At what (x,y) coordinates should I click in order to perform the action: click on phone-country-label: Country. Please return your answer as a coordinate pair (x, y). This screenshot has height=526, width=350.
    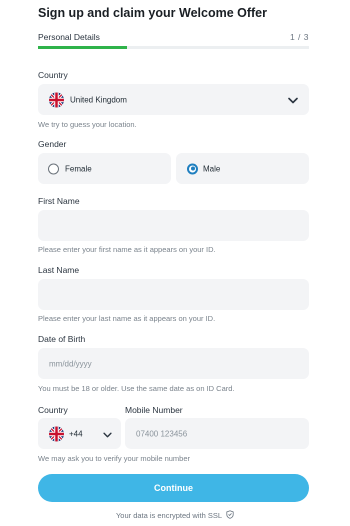
    Looking at the image, I should click on (53, 410).